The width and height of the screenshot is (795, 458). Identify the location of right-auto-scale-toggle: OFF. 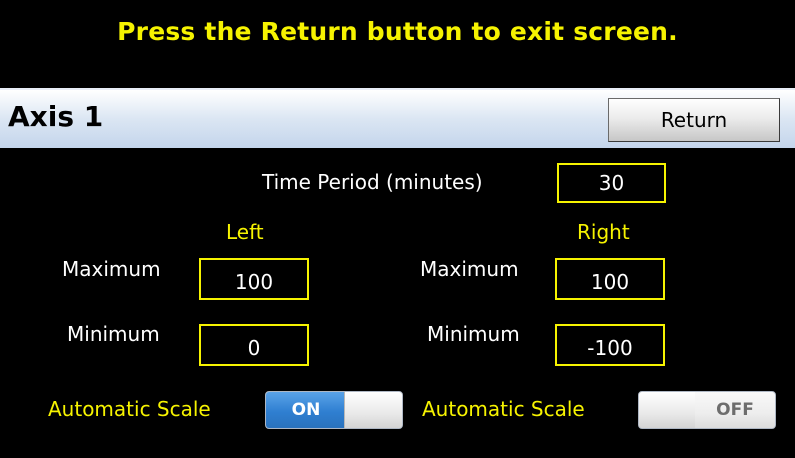
(707, 410).